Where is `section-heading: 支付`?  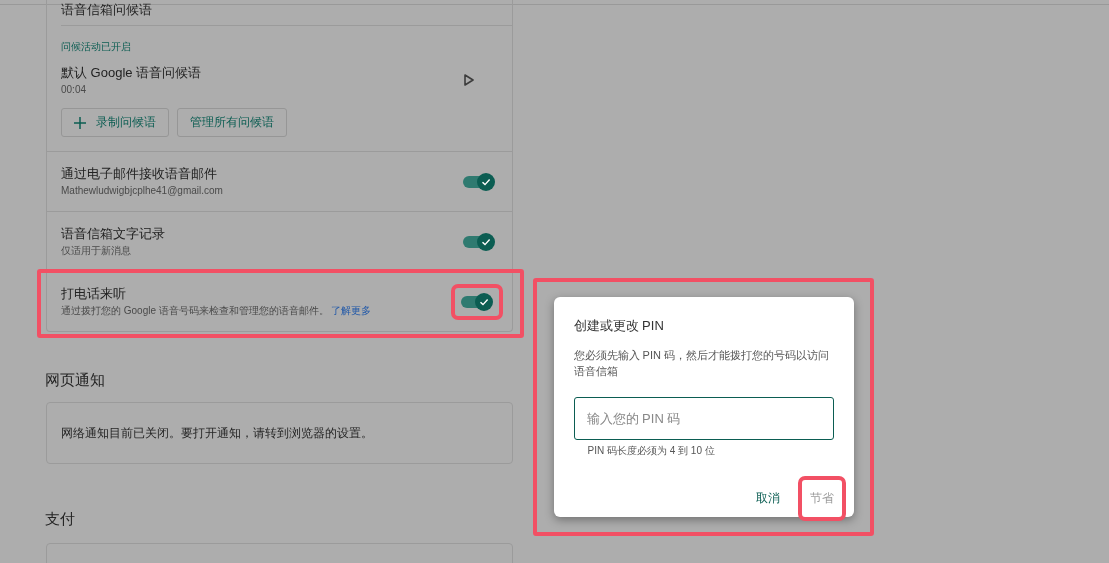
section-heading: 支付 is located at coordinates (60, 519).